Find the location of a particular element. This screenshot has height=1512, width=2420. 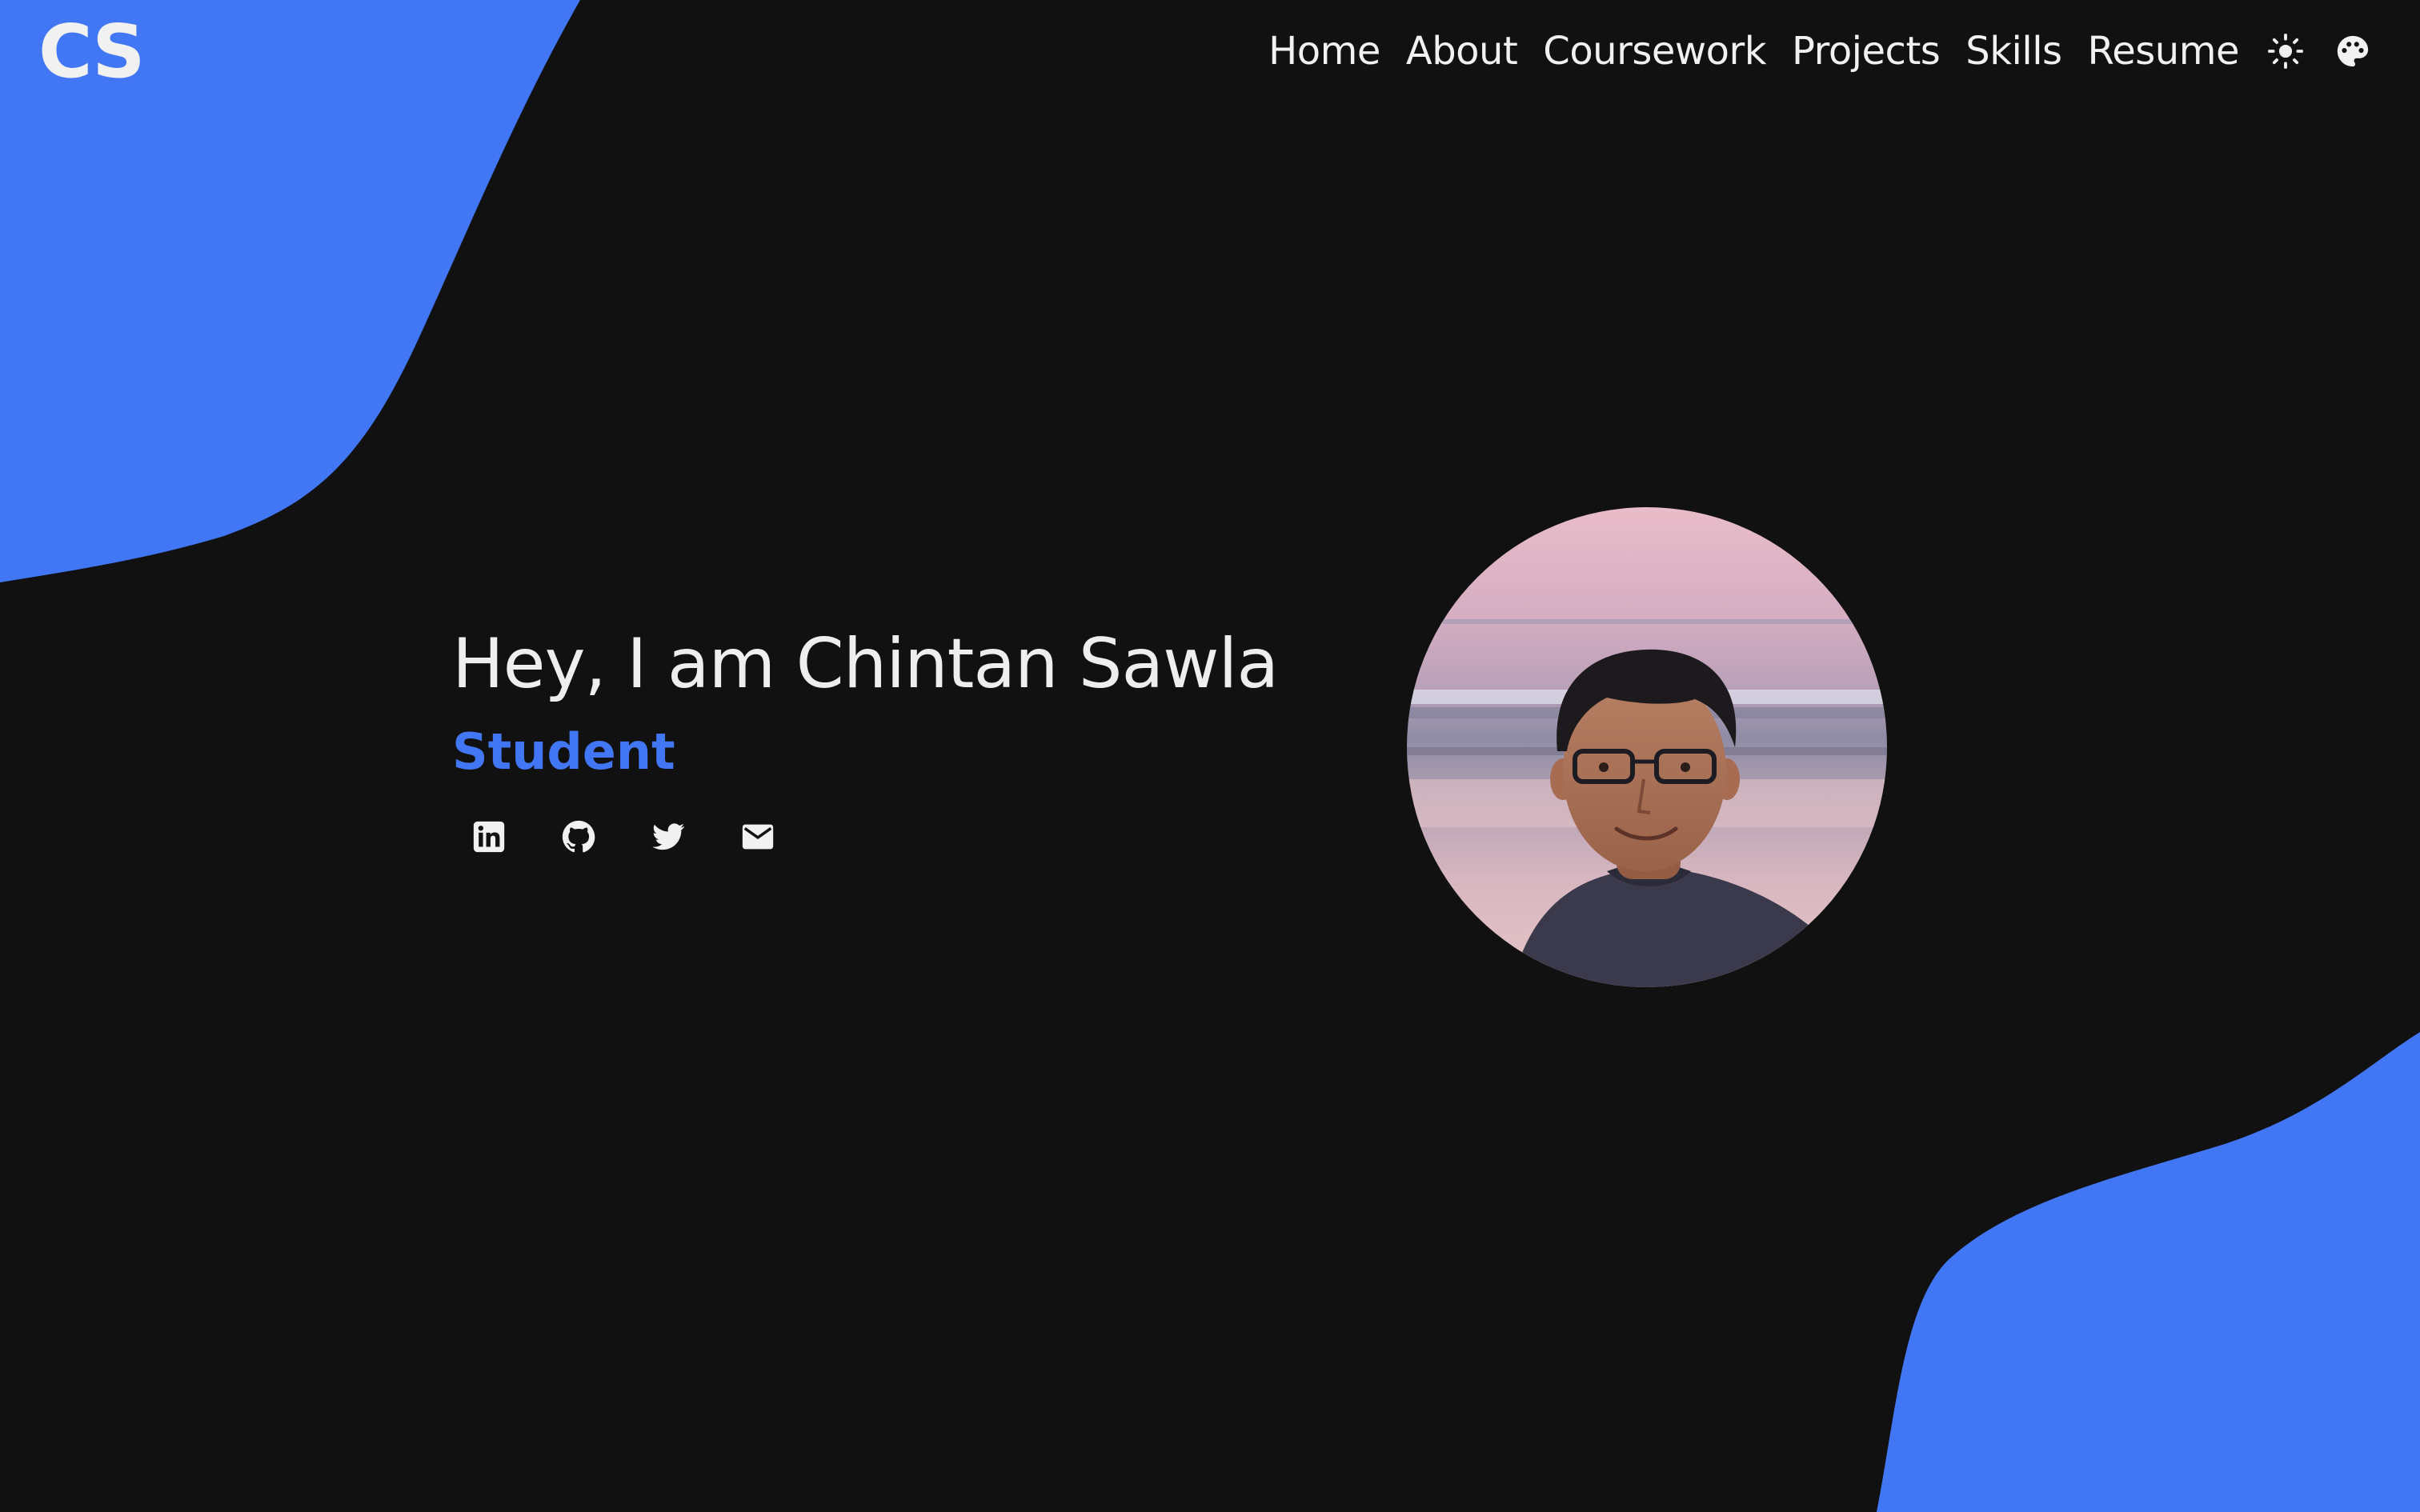

hero-greeting: Hey, I am Chintan Sawla is located at coordinates (865, 664).